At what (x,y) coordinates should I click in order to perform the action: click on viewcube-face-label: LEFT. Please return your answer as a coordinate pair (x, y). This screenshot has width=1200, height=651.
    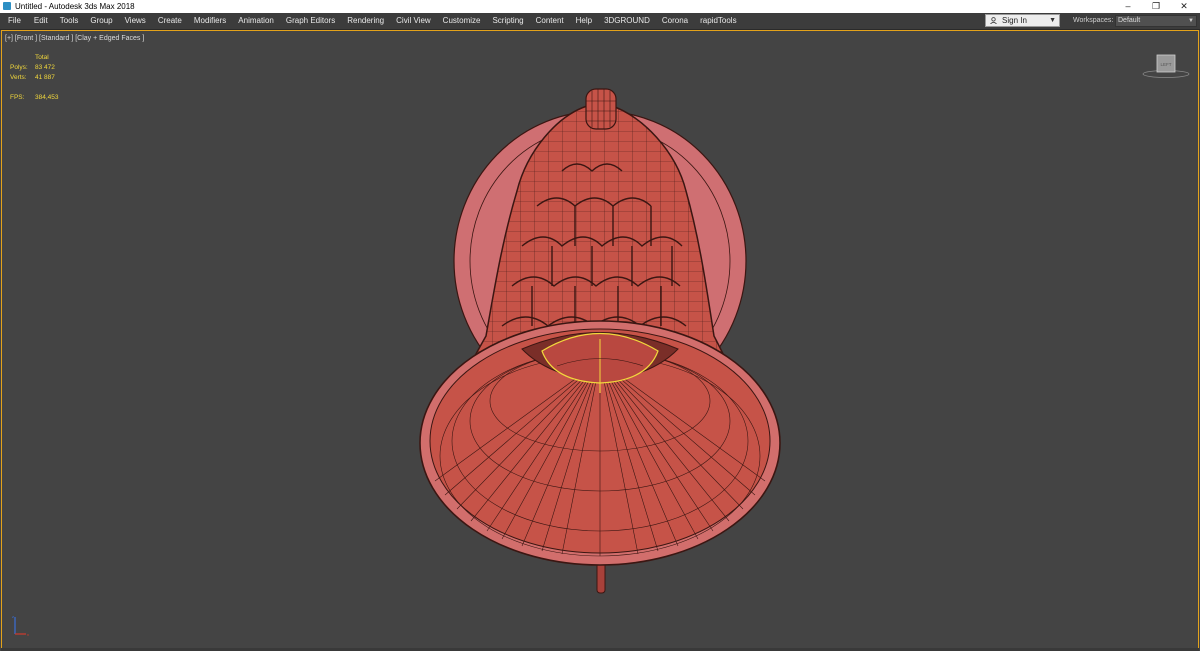
    Looking at the image, I should click on (1165, 64).